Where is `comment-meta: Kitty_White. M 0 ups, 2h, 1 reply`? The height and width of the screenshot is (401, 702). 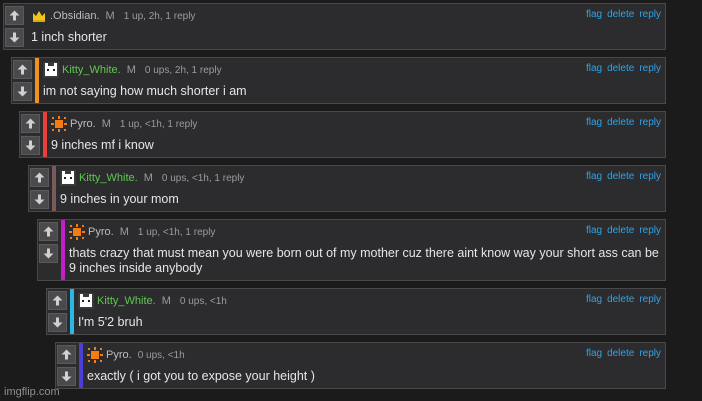
comment-meta: Kitty_White. M 0 ups, 2h, 1 reply is located at coordinates (132, 70).